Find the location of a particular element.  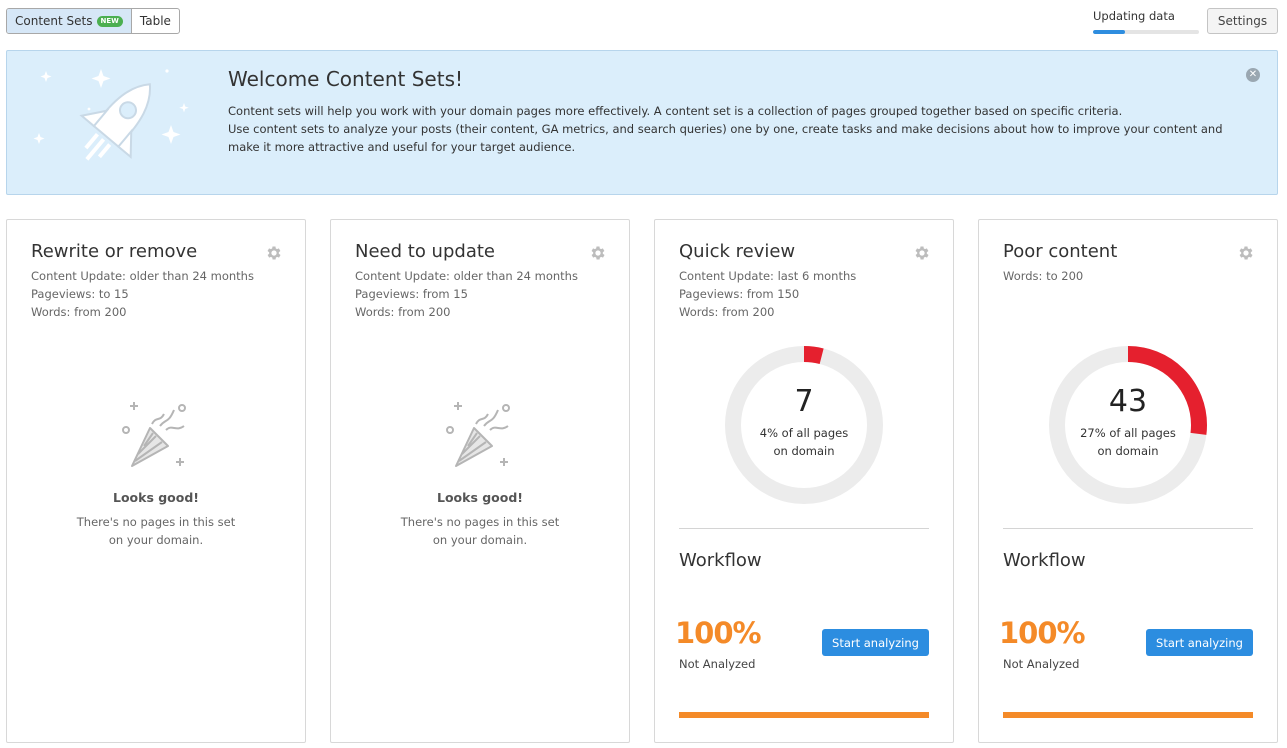

updating-progress-fill is located at coordinates (1109, 32).